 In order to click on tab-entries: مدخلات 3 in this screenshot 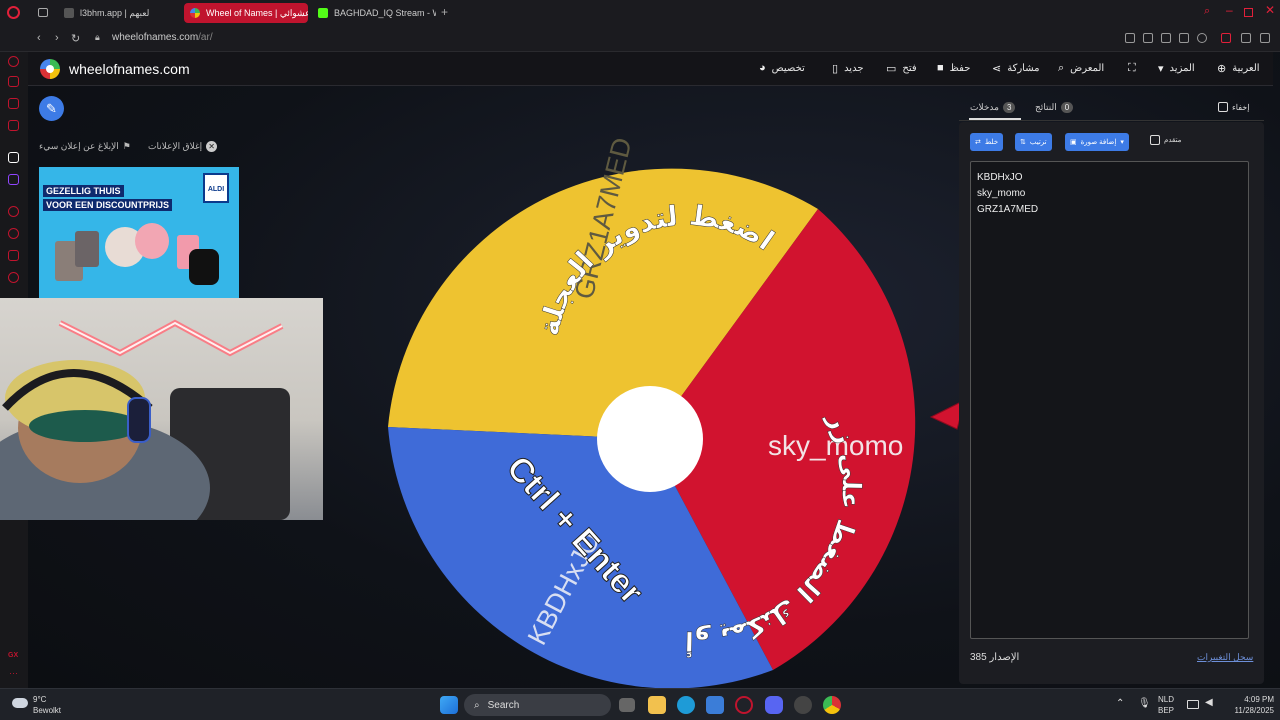, I will do `click(993, 107)`.